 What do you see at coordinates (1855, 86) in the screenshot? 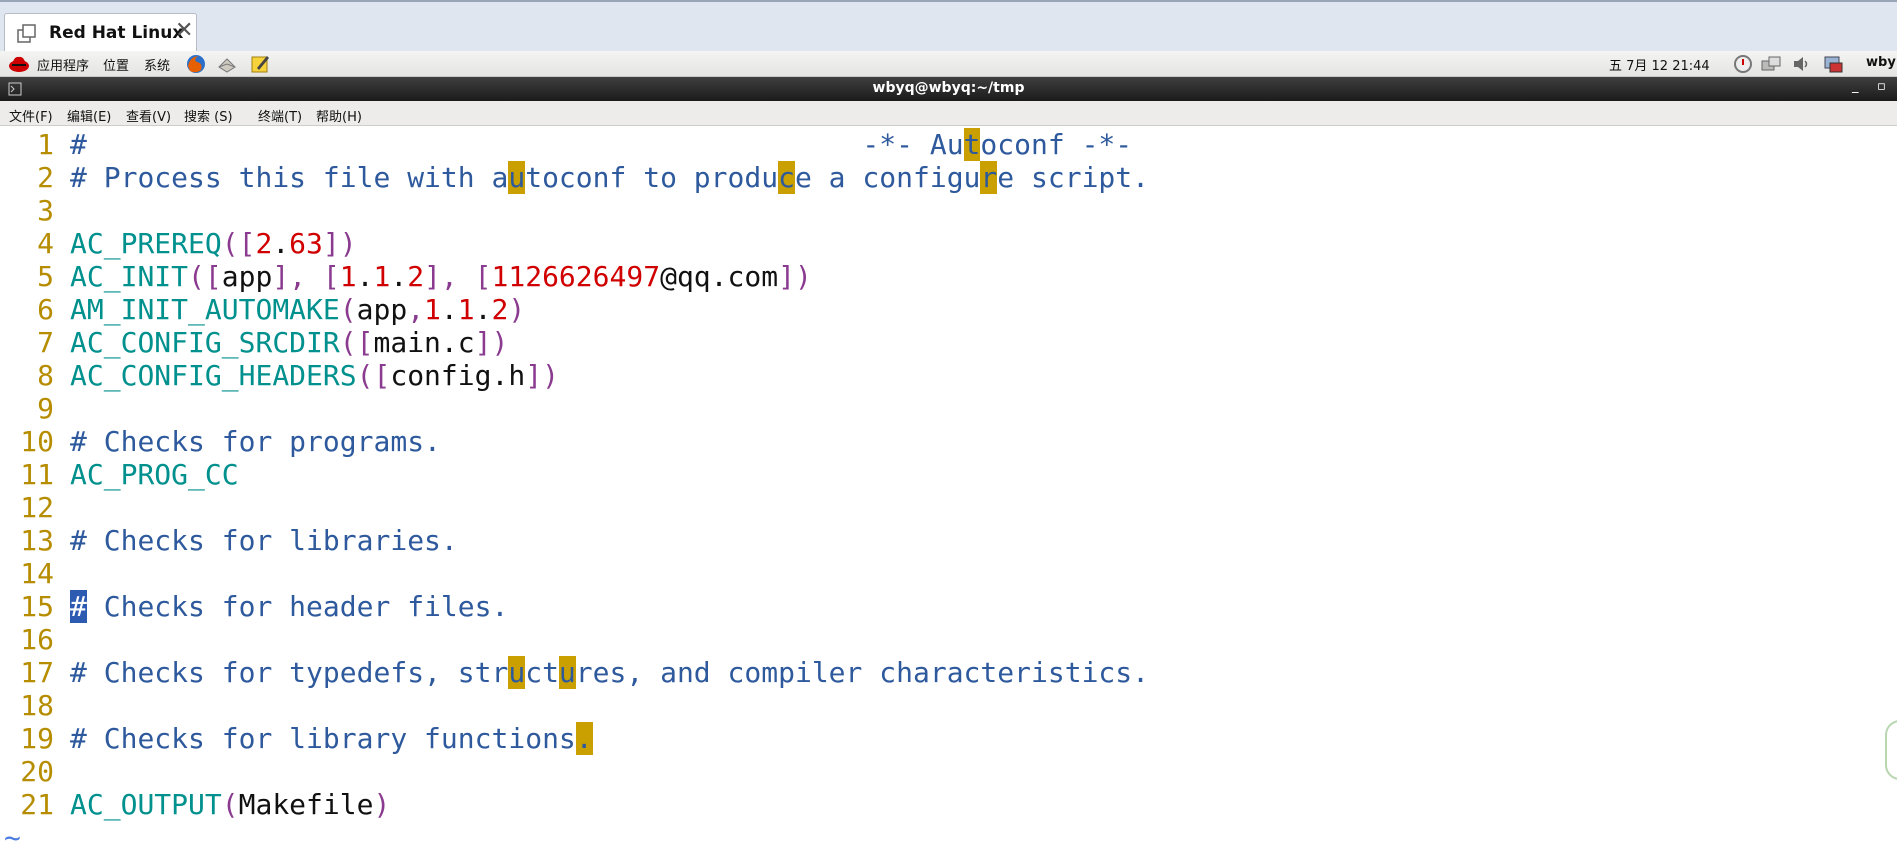
I see `minimize-button: _` at bounding box center [1855, 86].